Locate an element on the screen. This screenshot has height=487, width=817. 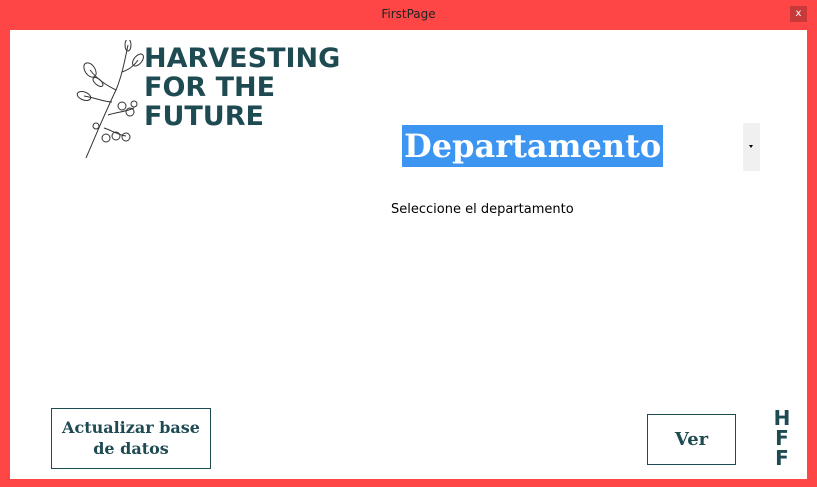
logo-line-1: HARVESTING is located at coordinates (242, 58).